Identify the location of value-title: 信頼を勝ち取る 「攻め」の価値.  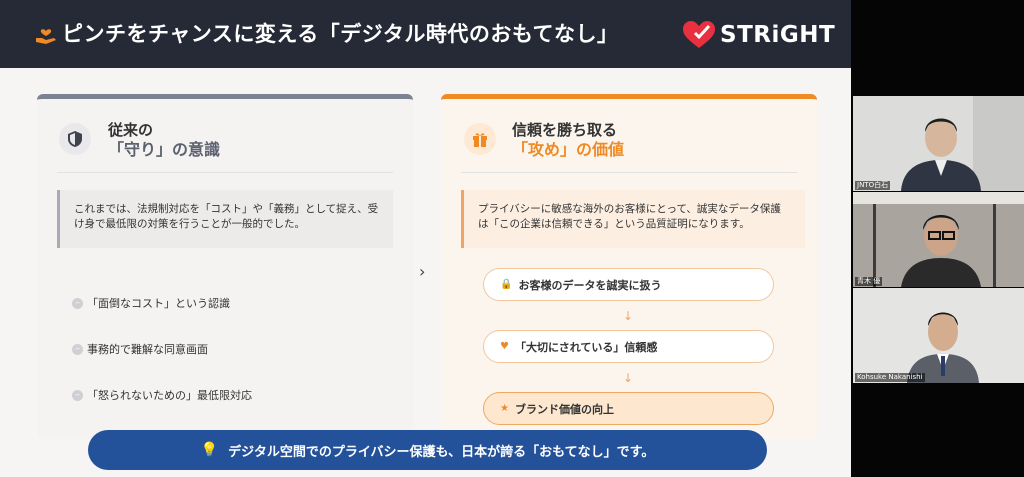
(568, 140).